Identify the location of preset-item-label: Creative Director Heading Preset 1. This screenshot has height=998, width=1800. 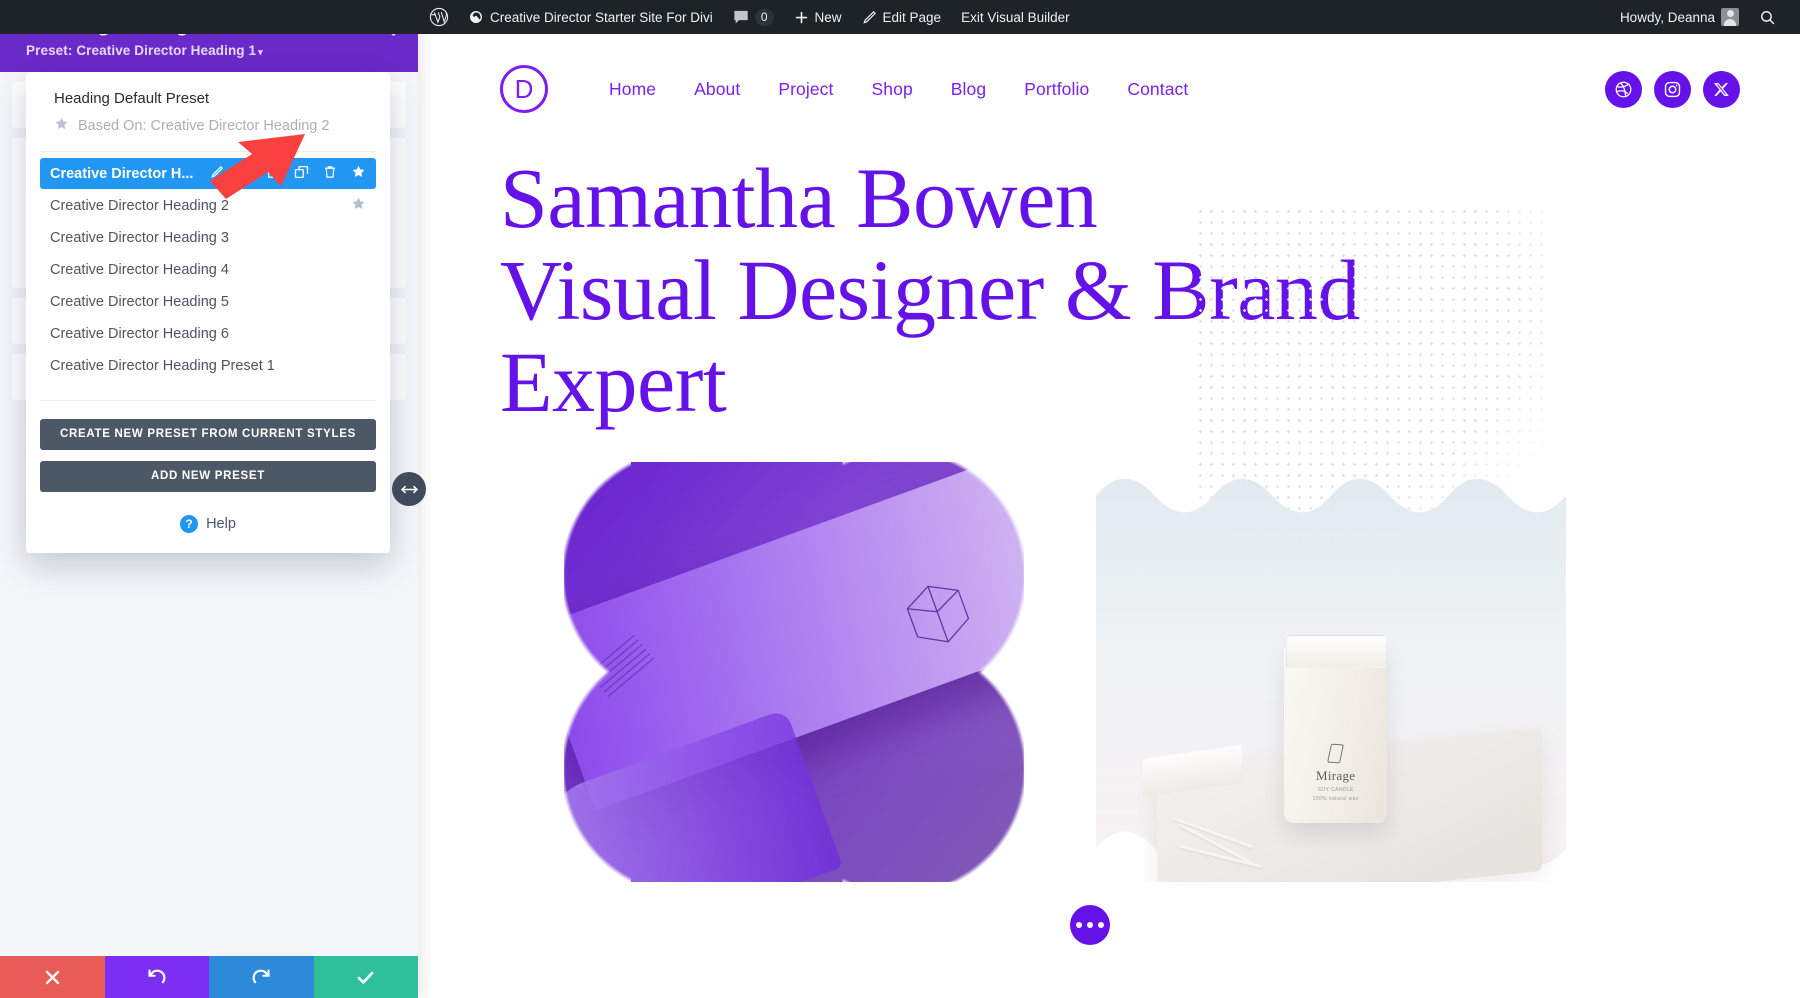
(162, 365).